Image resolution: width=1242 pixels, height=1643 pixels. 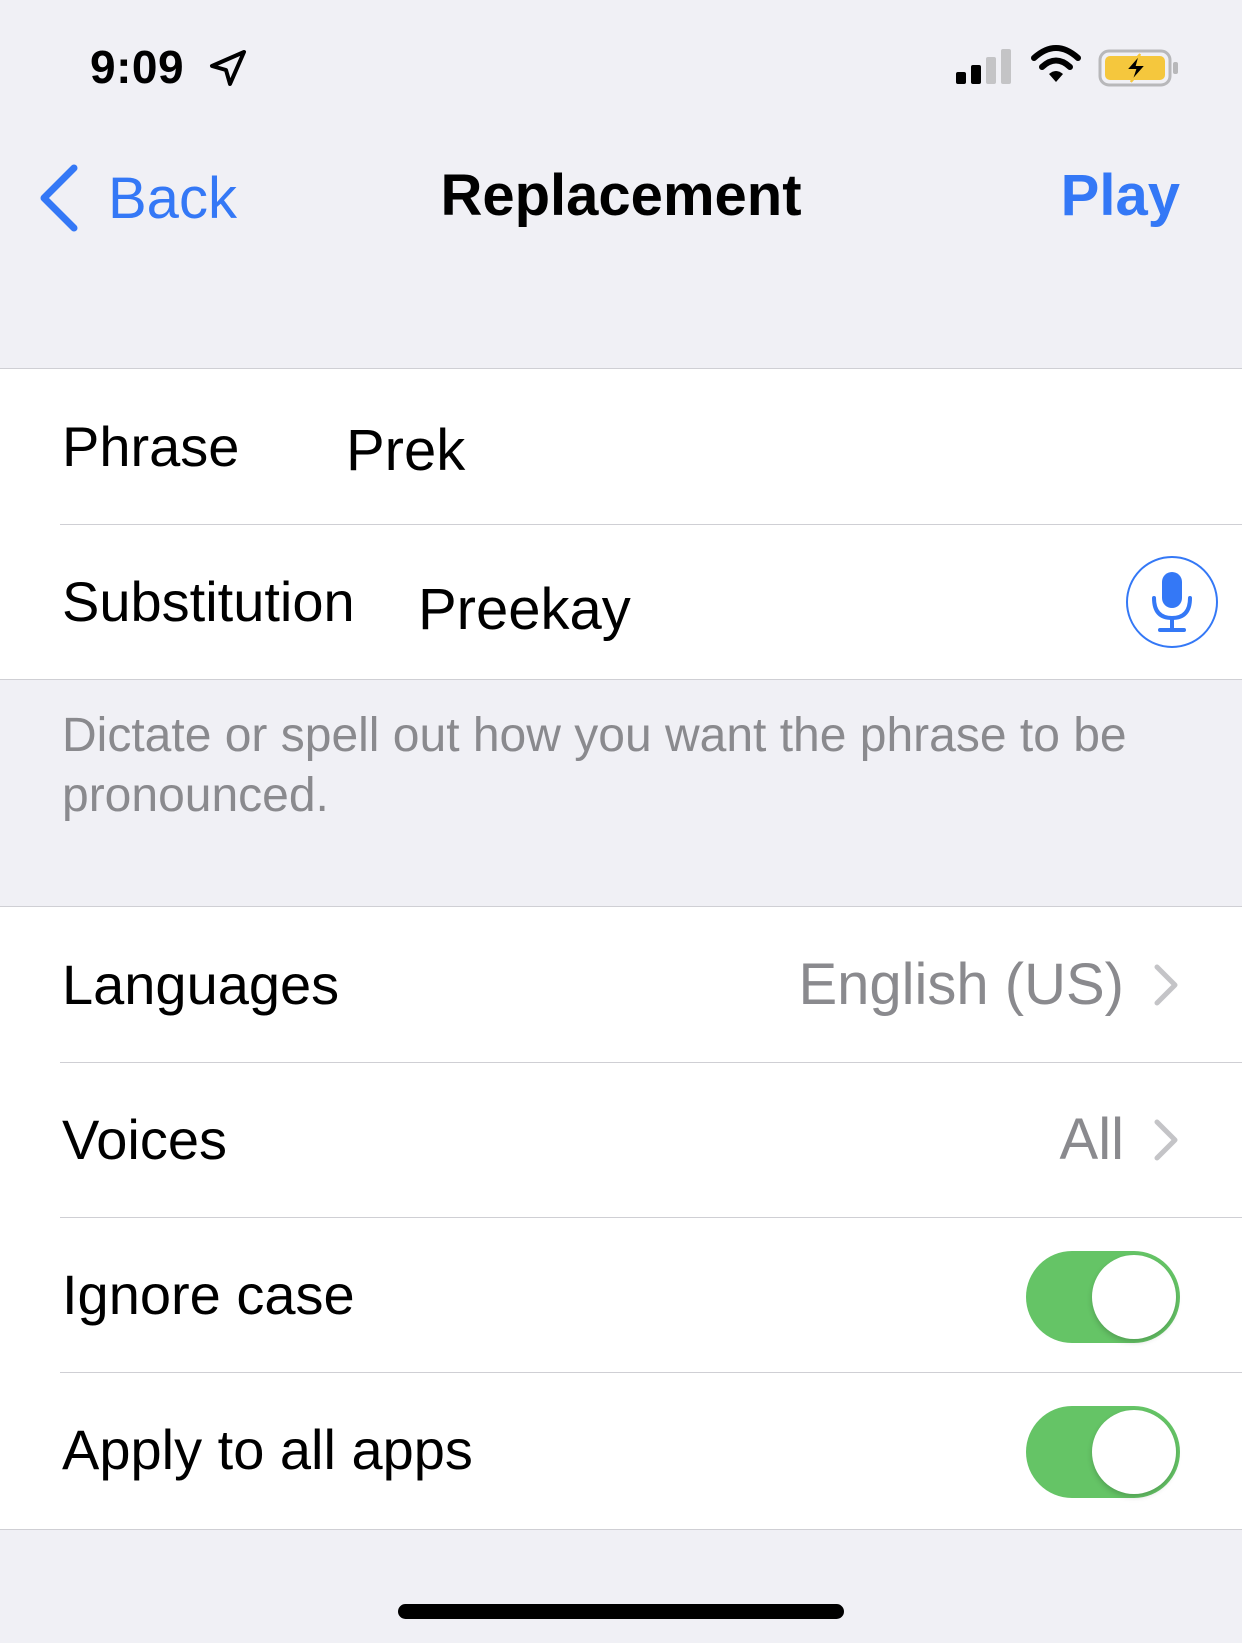 What do you see at coordinates (621, 1139) in the screenshot?
I see `voices-row: Voices All` at bounding box center [621, 1139].